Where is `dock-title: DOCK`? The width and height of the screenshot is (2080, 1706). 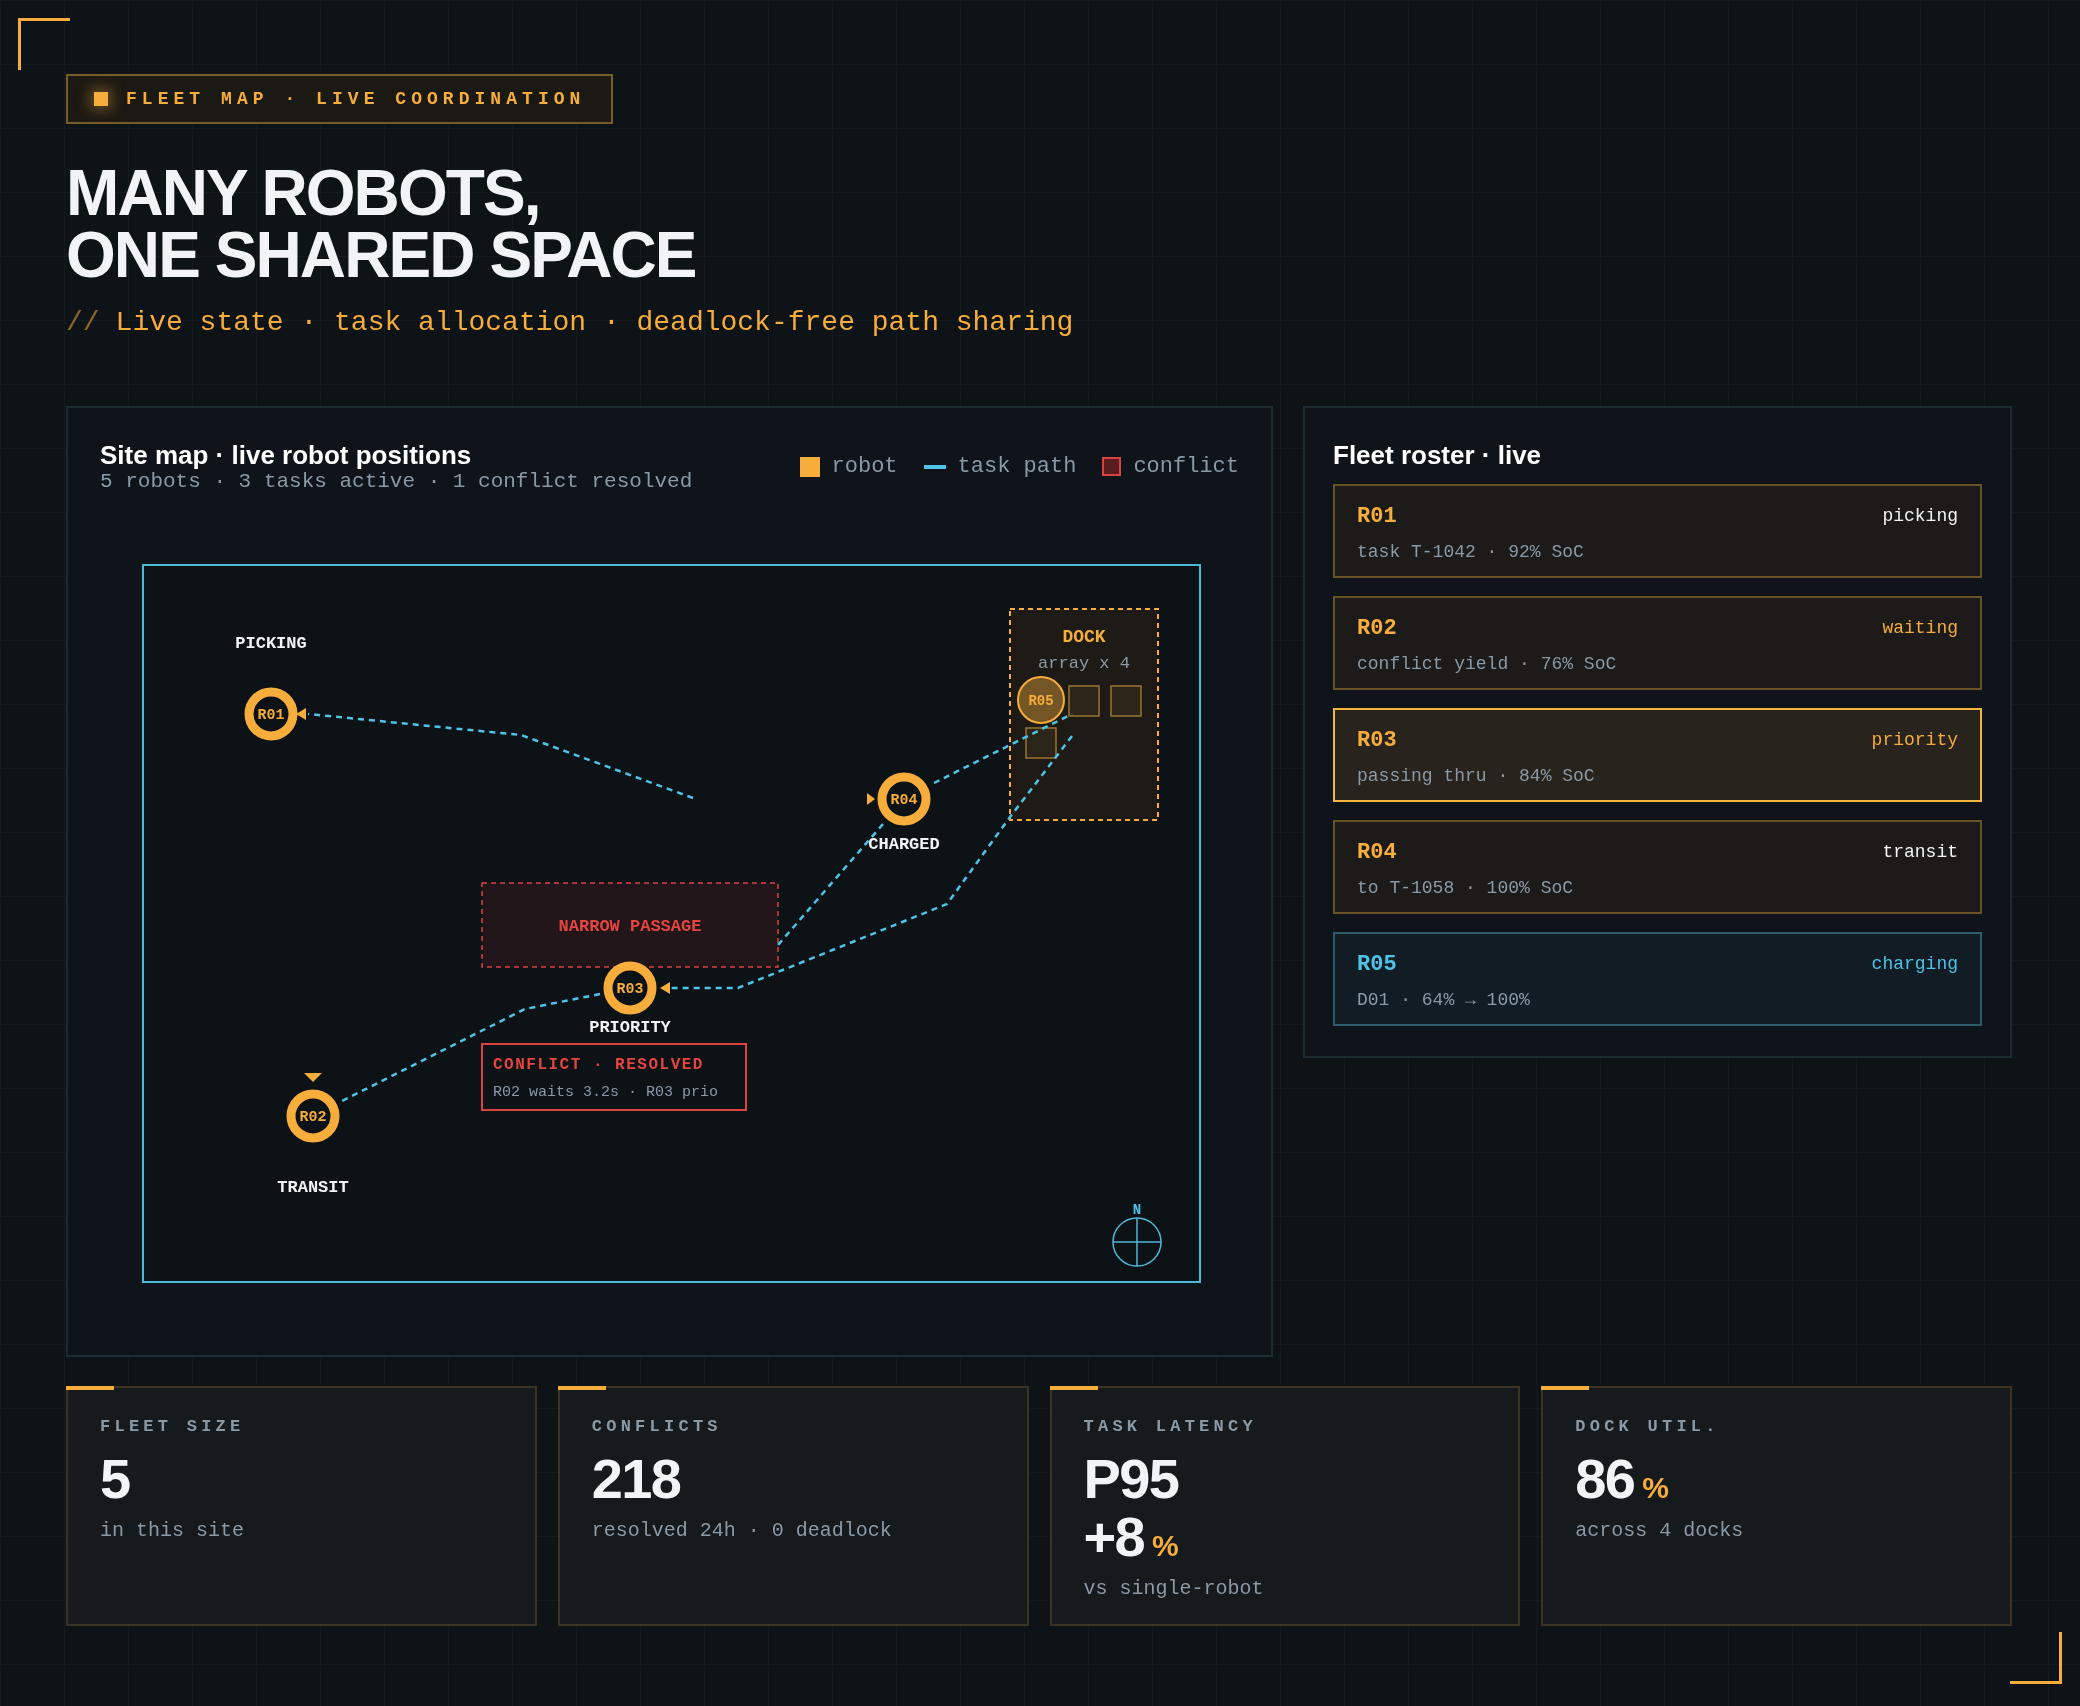 dock-title: DOCK is located at coordinates (1084, 637).